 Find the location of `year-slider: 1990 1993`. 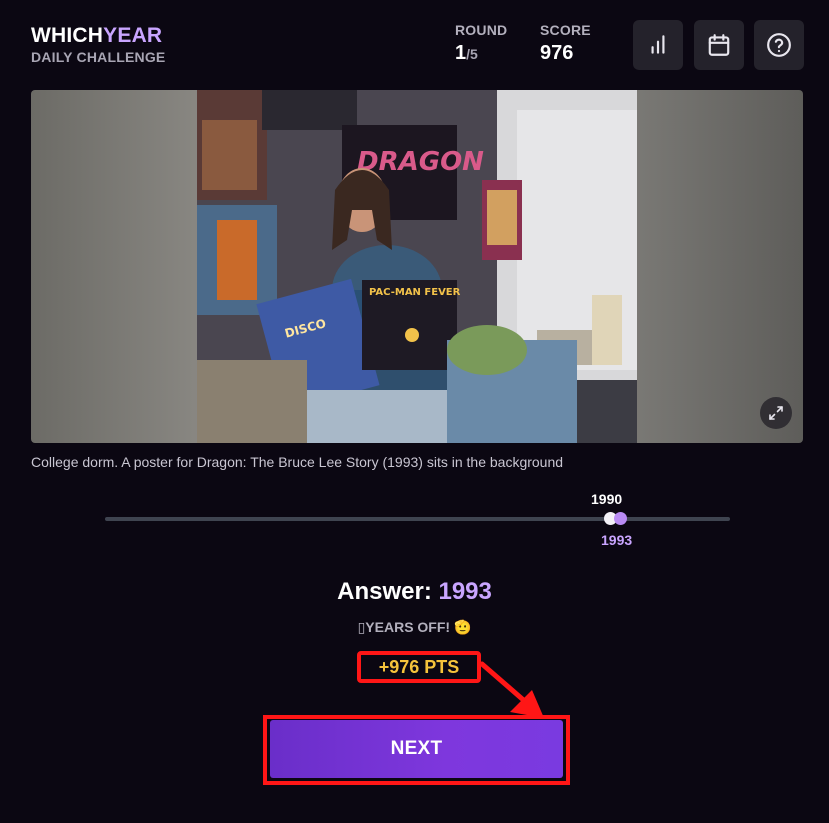

year-slider: 1990 1993 is located at coordinates (417, 518).